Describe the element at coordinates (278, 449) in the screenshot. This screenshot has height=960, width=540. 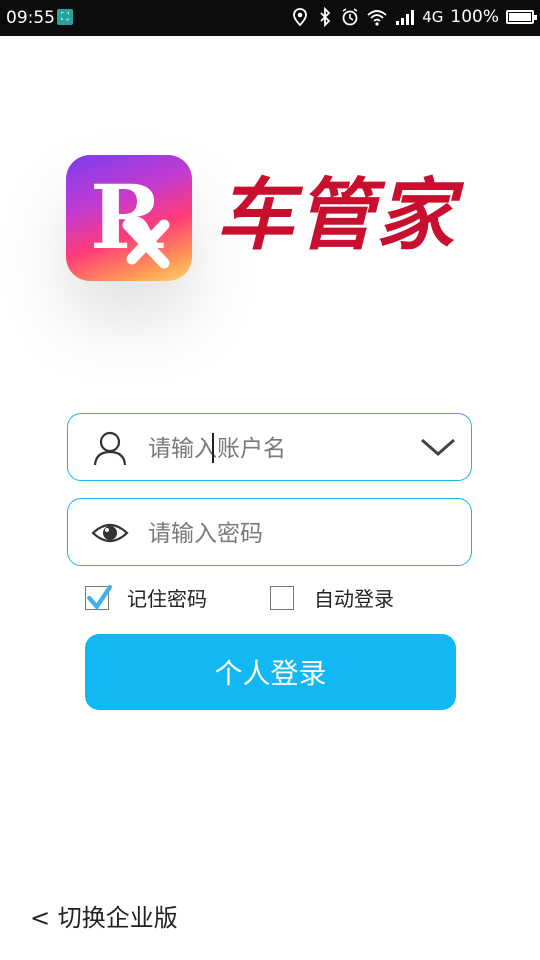
I see `username-input` at that location.